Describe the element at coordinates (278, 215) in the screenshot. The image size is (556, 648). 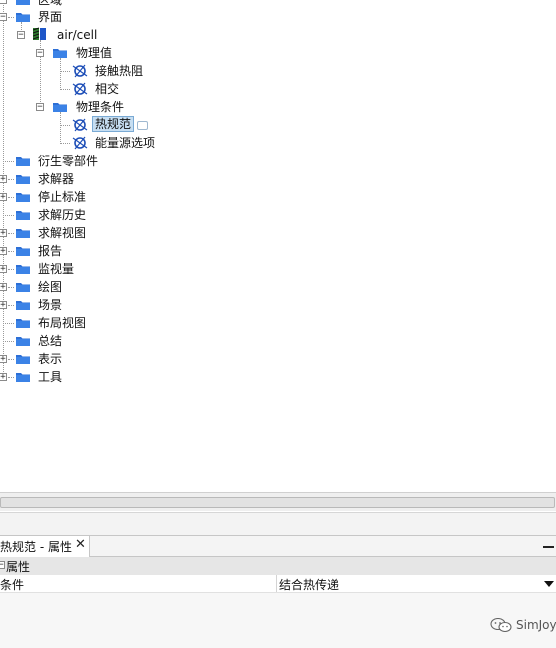
I see `tree-item-solution-history: 求解历史` at that location.